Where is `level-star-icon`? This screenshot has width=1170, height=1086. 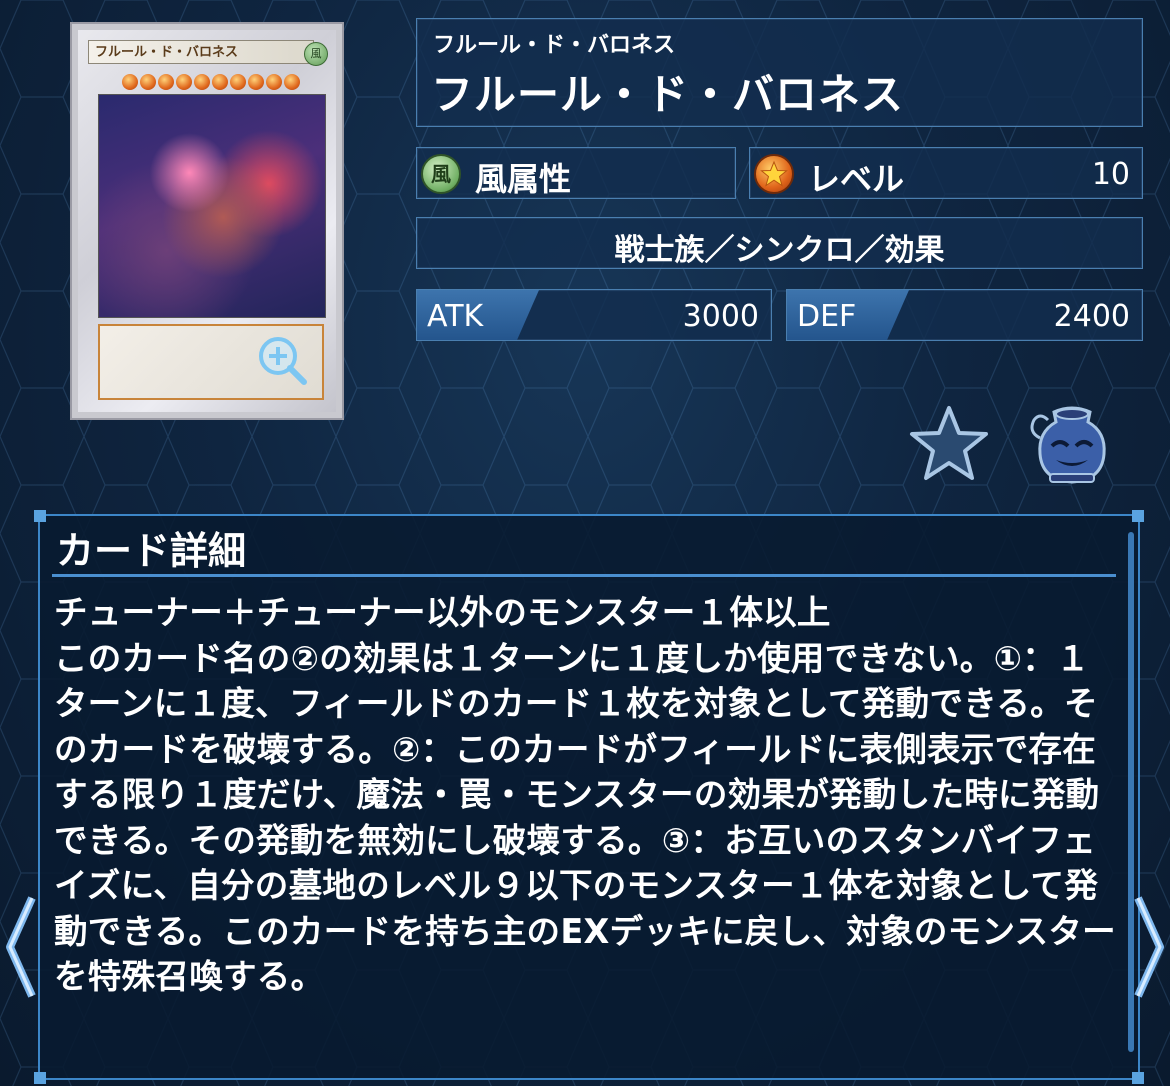
level-star-icon is located at coordinates (774, 174).